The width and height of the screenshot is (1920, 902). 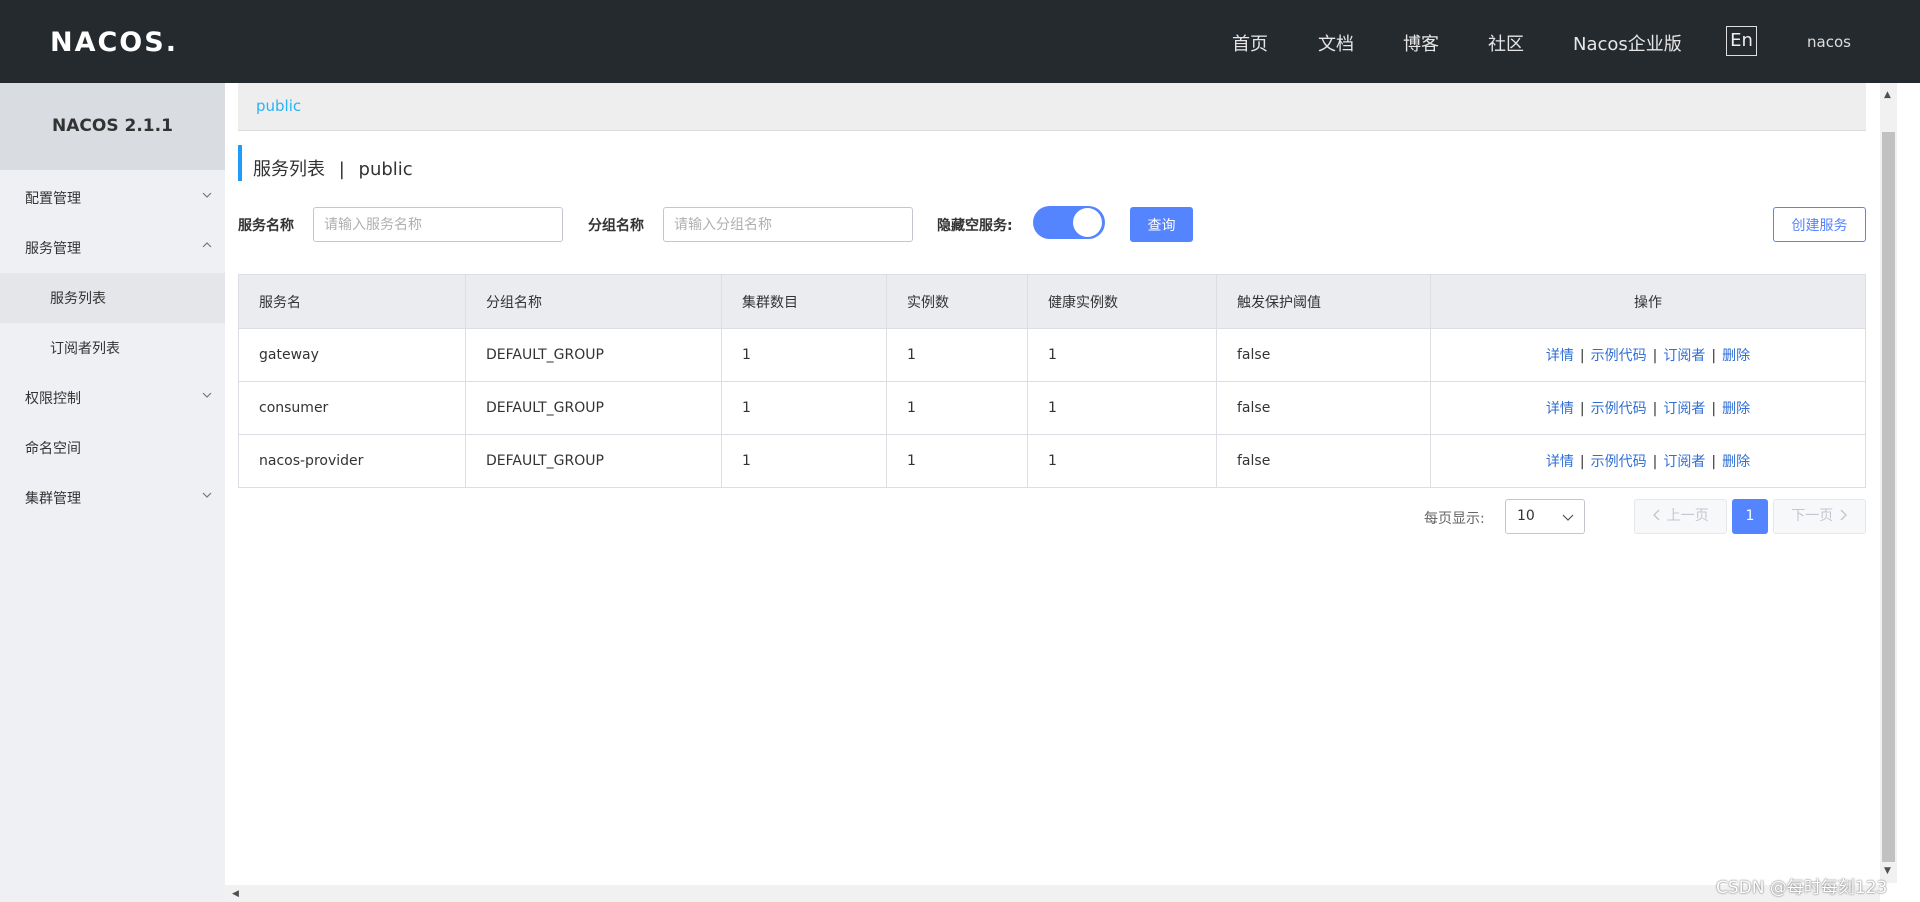 What do you see at coordinates (1545, 516) in the screenshot?
I see `page-size-select: 10` at bounding box center [1545, 516].